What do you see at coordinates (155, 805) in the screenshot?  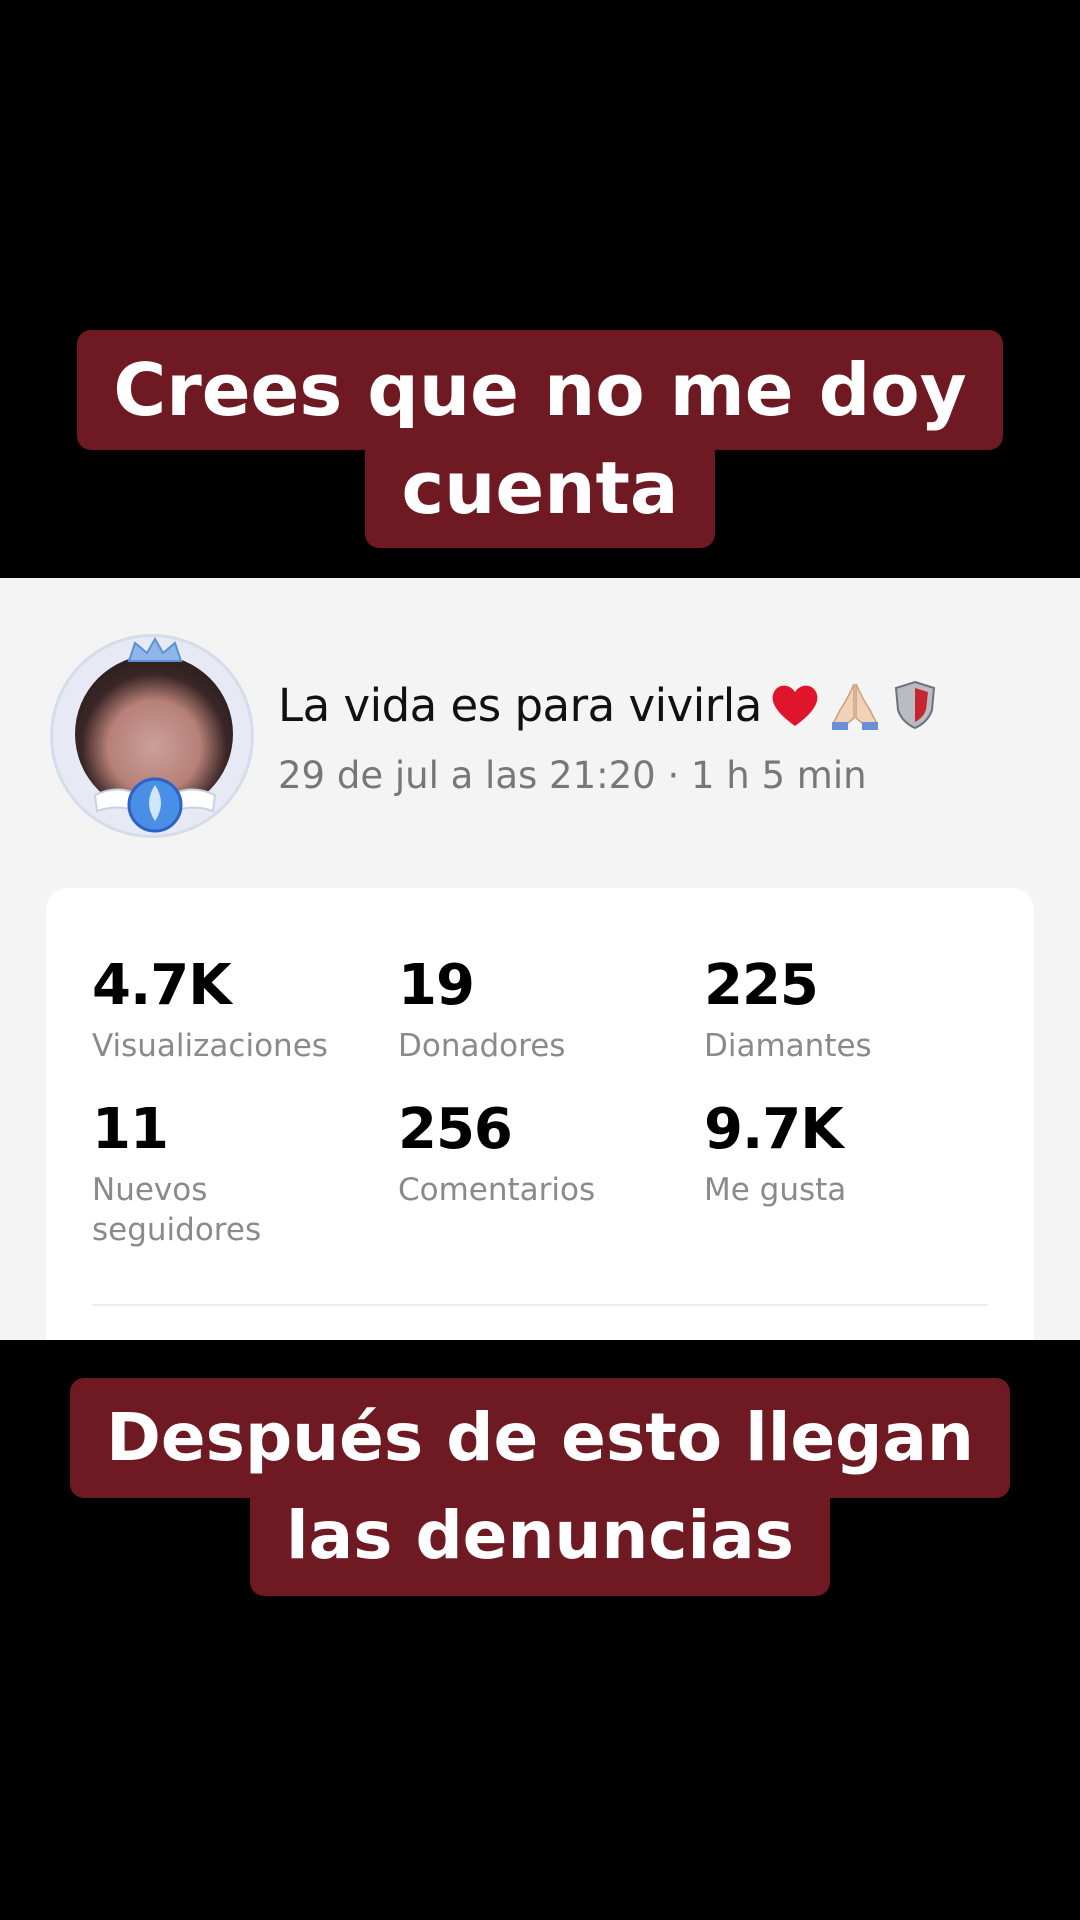 I see `level-badge-icon` at bounding box center [155, 805].